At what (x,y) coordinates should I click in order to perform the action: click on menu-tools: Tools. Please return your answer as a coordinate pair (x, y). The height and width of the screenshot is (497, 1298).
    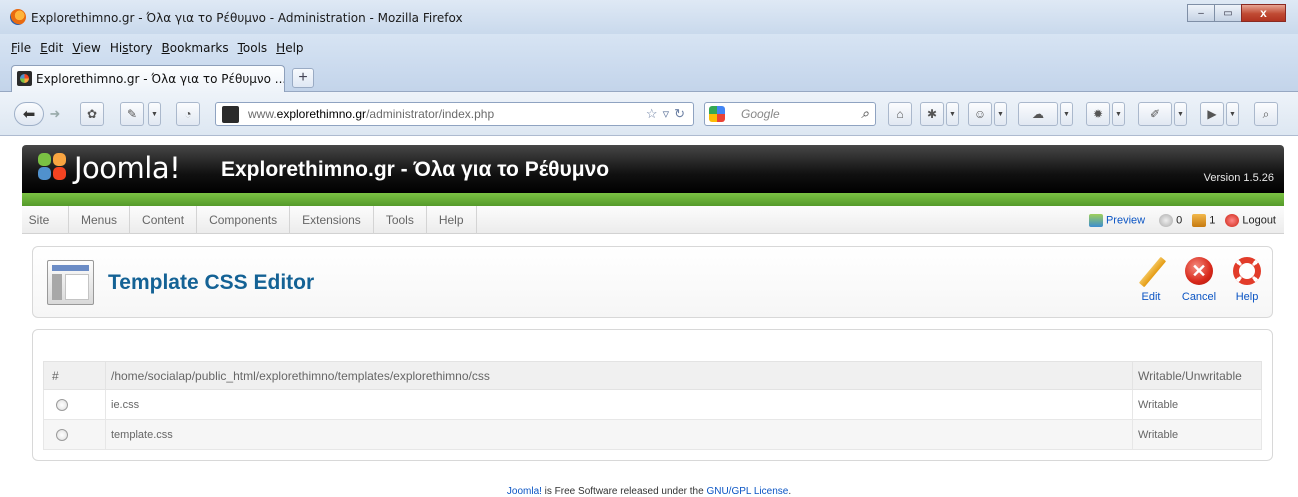
    Looking at the image, I should click on (253, 48).